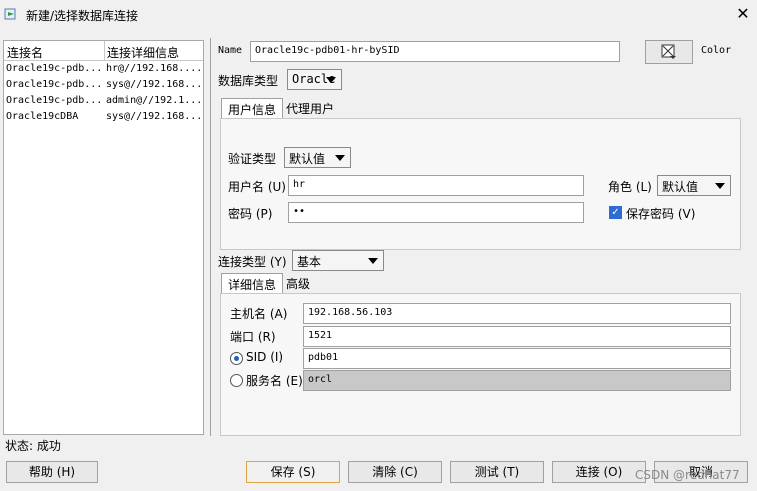 The image size is (757, 491). I want to click on host-label: 主机名 (A), so click(259, 314).